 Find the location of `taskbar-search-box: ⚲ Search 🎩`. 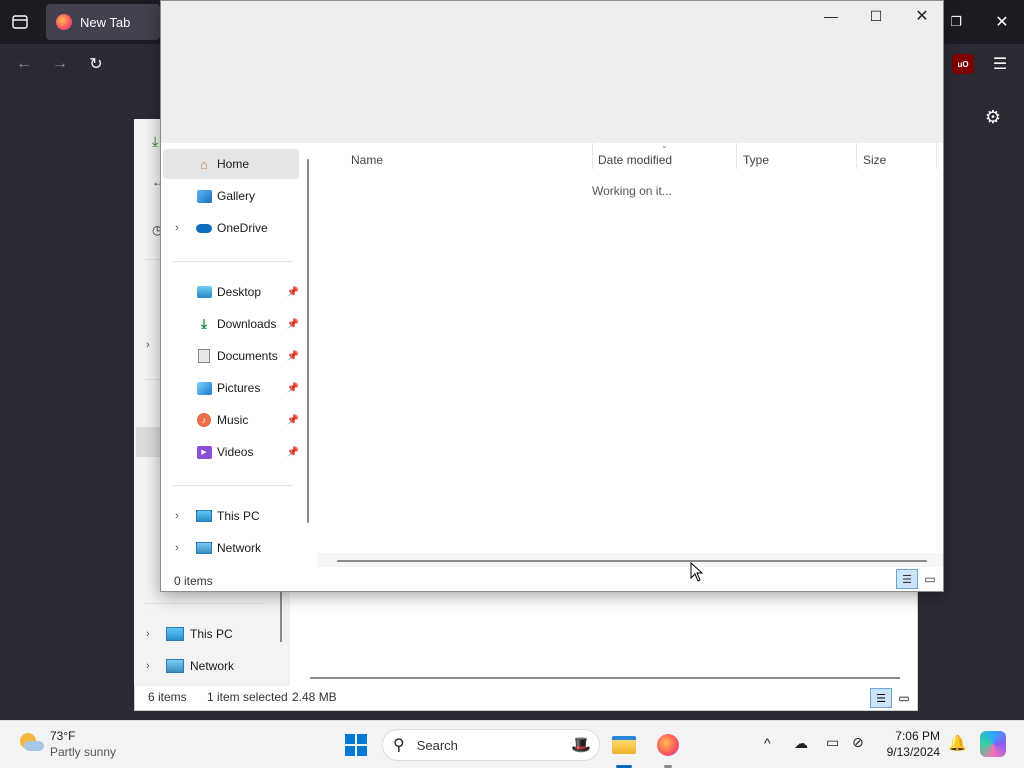

taskbar-search-box: ⚲ Search 🎩 is located at coordinates (491, 745).